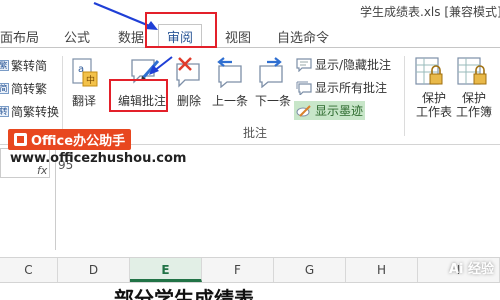  What do you see at coordinates (304, 88) in the screenshot?
I see `show-all-comments-icon` at bounding box center [304, 88].